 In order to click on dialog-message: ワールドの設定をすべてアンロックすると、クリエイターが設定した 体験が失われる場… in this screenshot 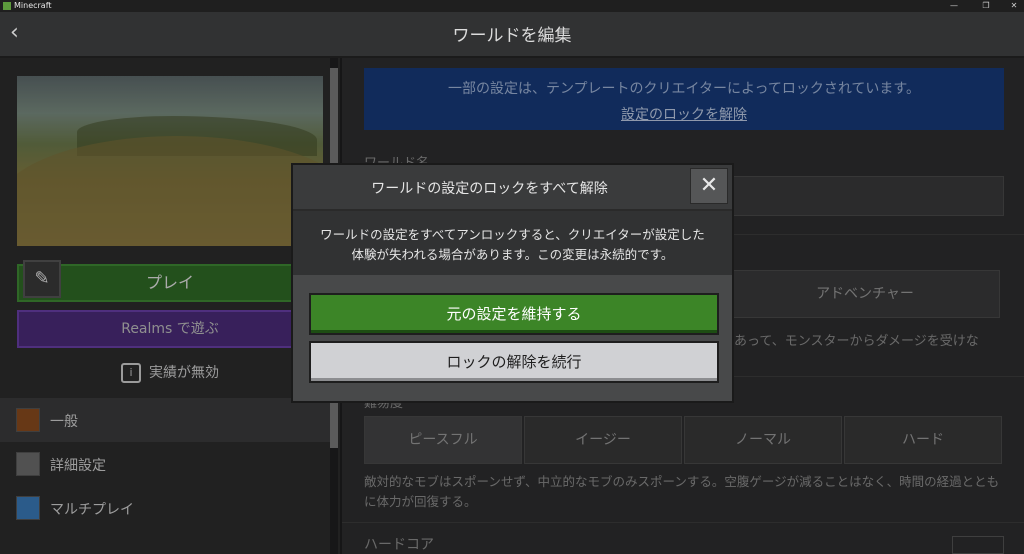, I will do `click(512, 243)`.